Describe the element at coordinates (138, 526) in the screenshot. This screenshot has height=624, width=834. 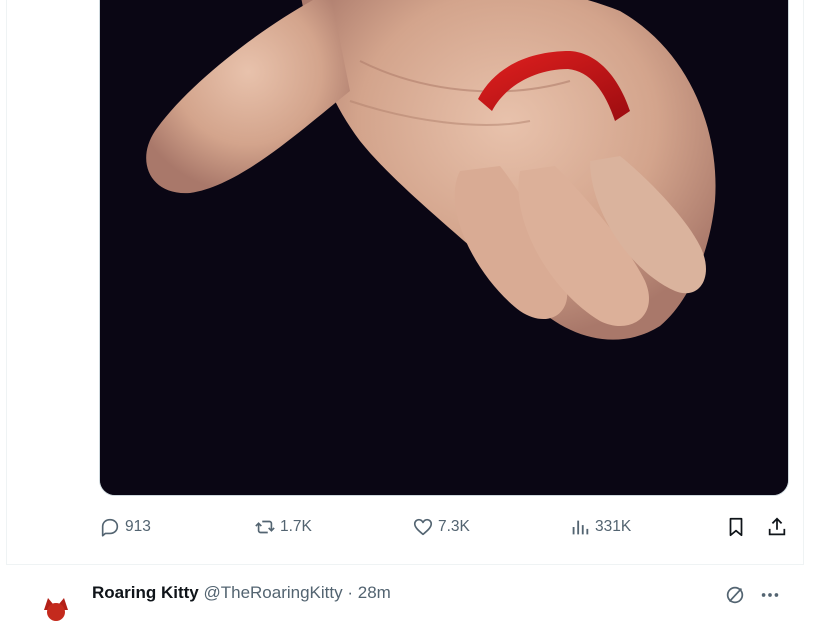
I see `reply-count: 913` at that location.